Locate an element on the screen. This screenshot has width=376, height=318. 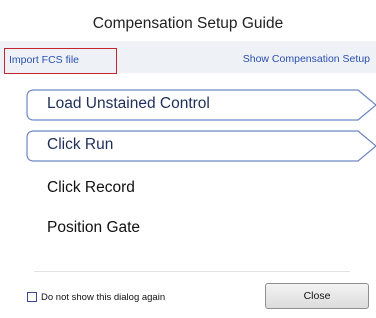
step-position-gate: Position Gate is located at coordinates (191, 228).